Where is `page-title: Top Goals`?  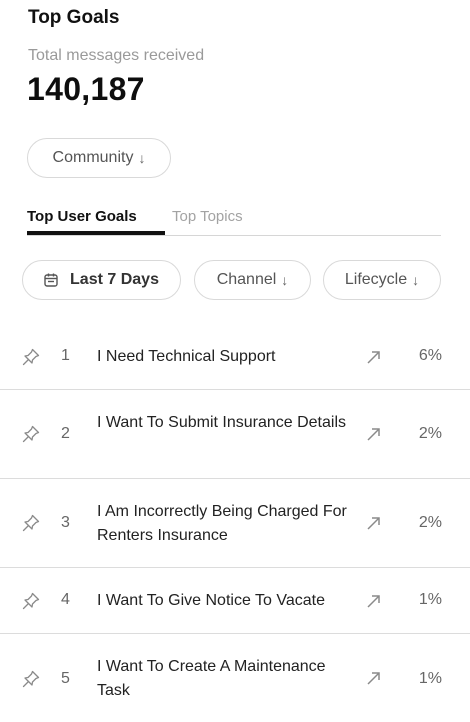
page-title: Top Goals is located at coordinates (74, 17).